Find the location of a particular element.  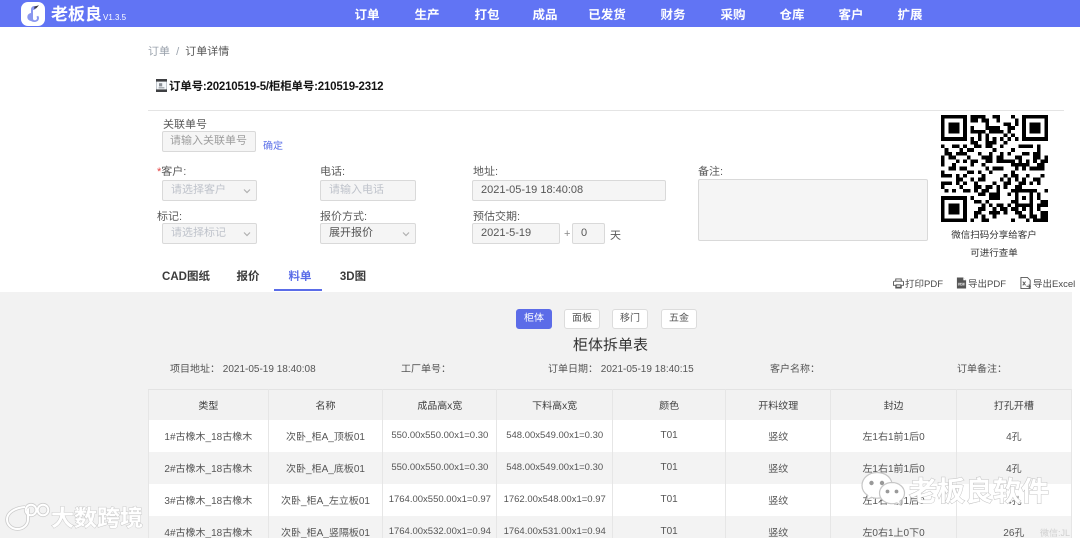

svg-text: 老板良软件 is located at coordinates (979, 490).